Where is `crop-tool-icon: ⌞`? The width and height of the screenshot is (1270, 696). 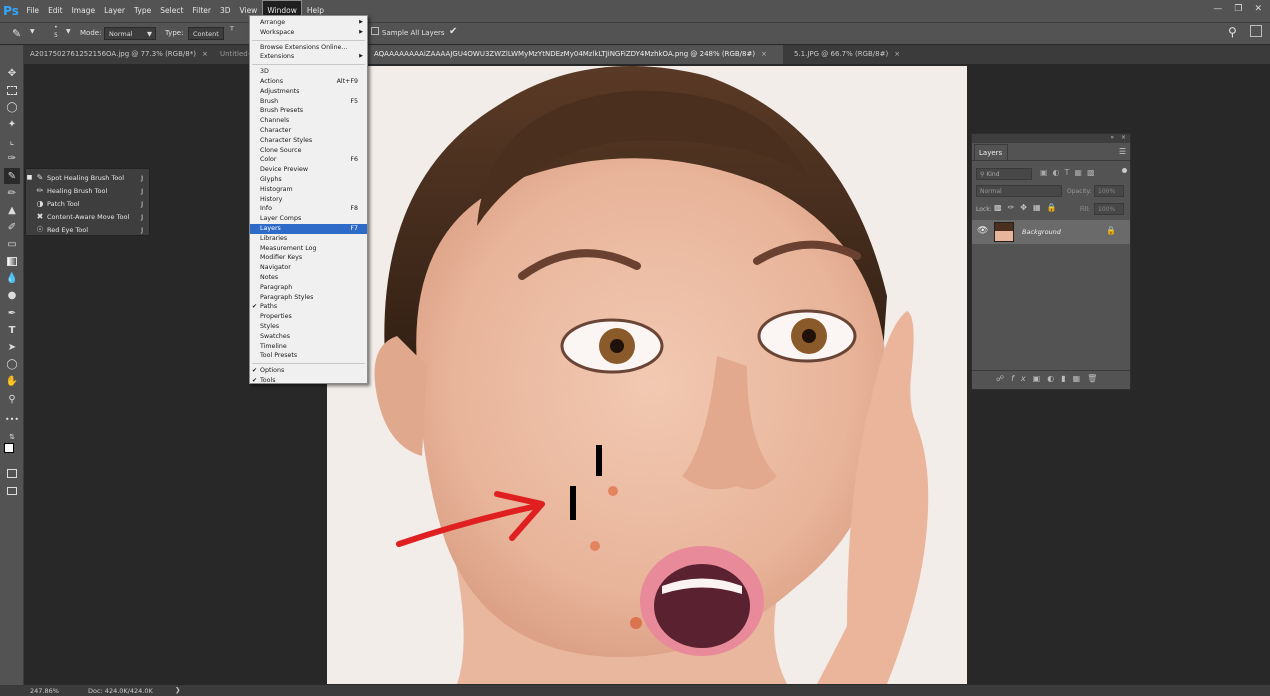 crop-tool-icon: ⌞ is located at coordinates (12, 141).